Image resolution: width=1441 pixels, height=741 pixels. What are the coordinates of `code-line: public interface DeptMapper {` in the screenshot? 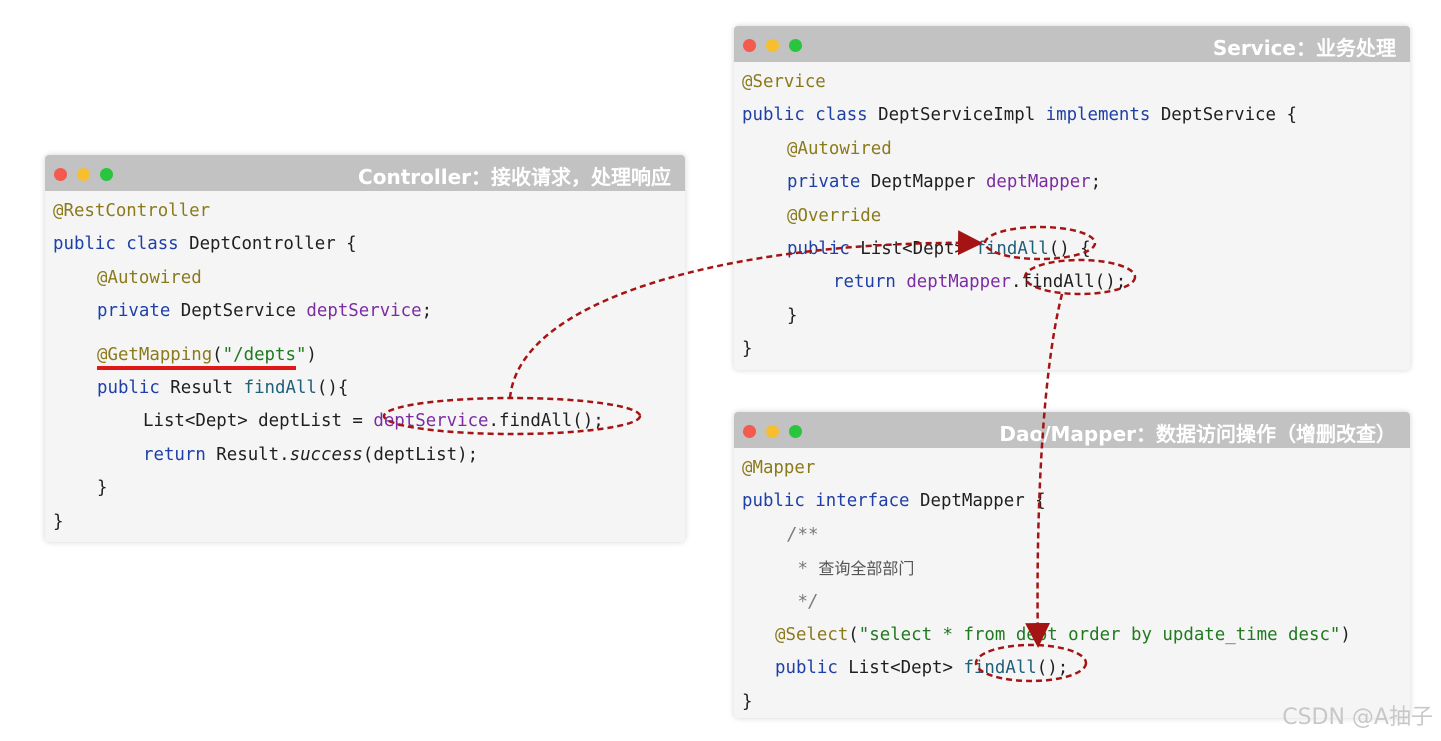 It's located at (1076, 501).